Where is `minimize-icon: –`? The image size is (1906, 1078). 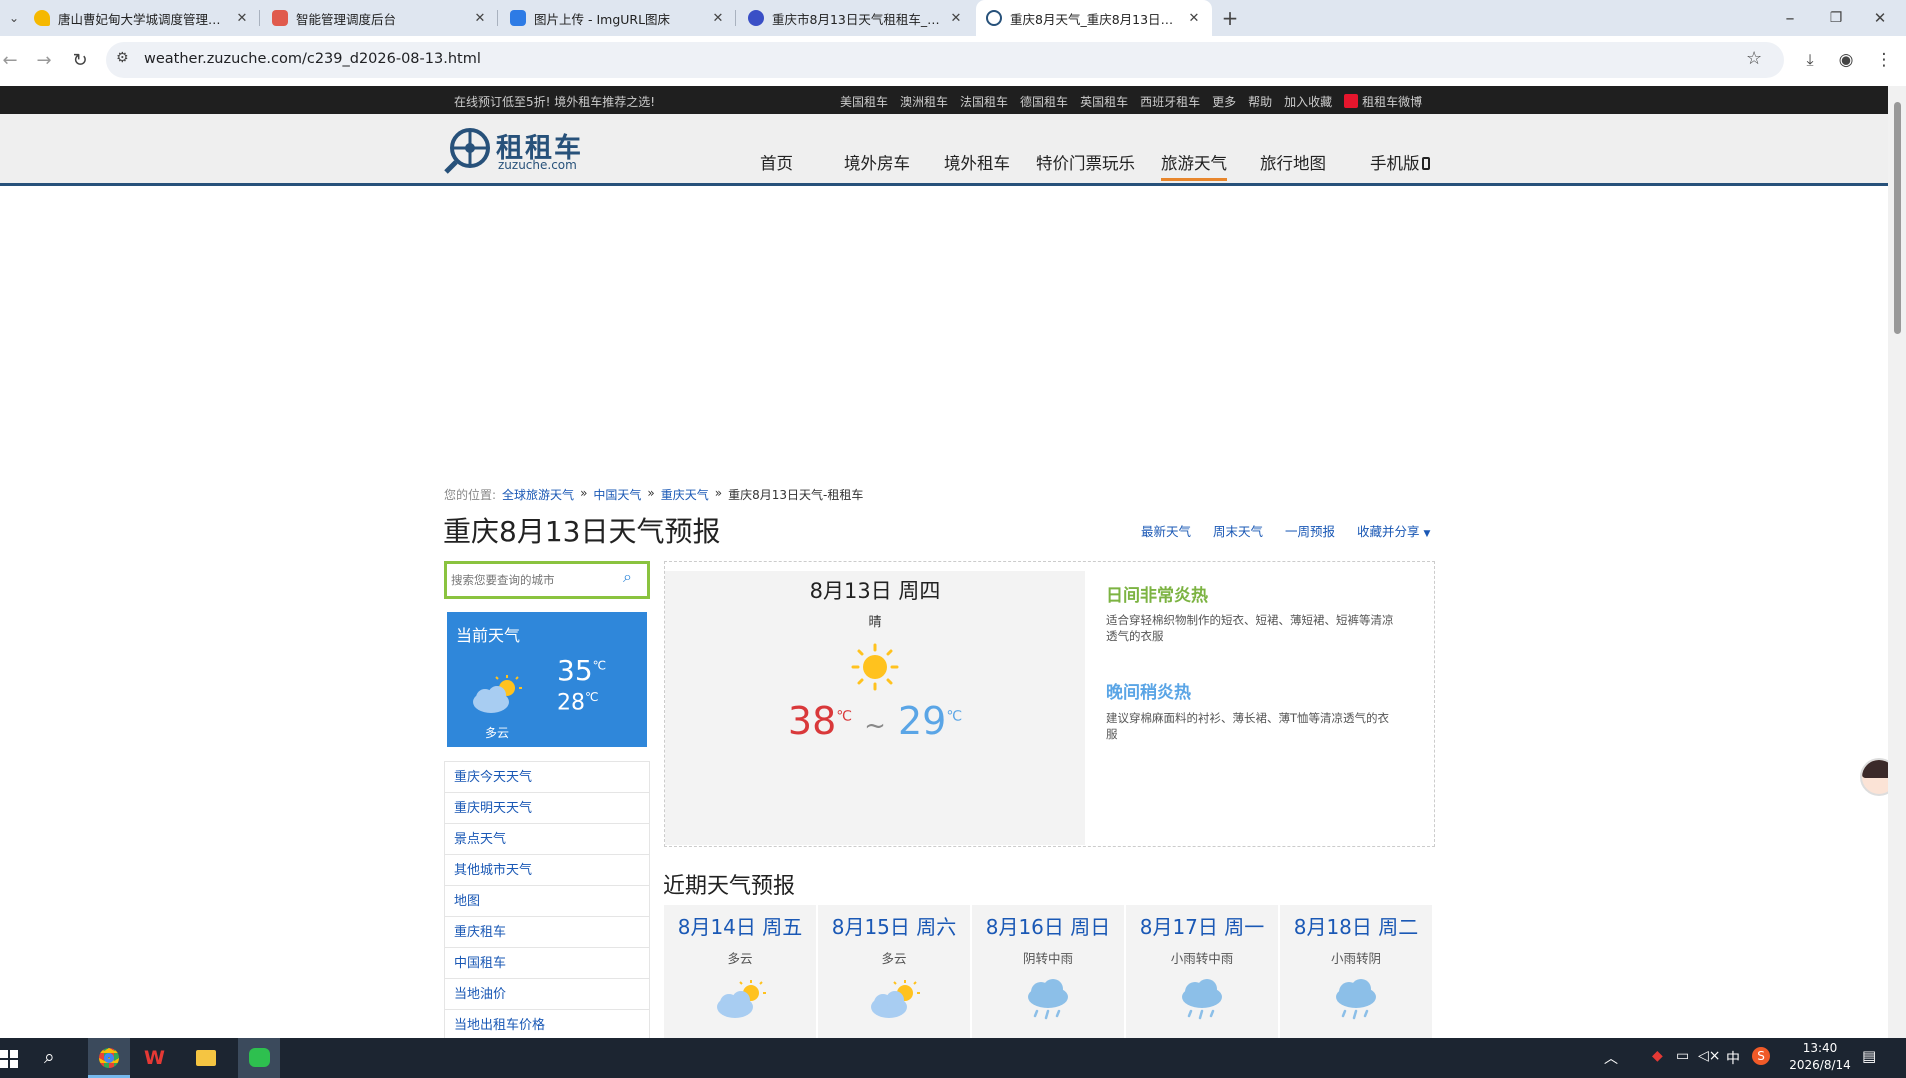
minimize-icon: – is located at coordinates (1790, 18).